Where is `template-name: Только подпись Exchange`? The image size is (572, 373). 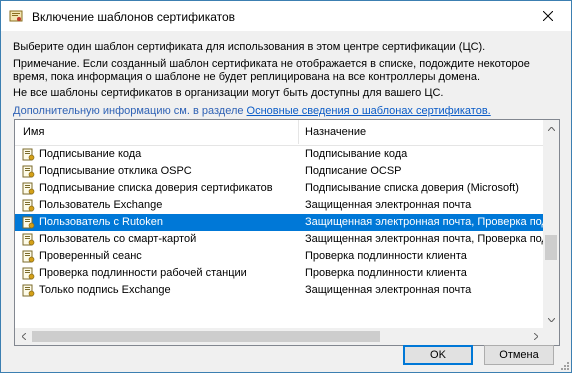 template-name: Только подпись Exchange is located at coordinates (105, 290).